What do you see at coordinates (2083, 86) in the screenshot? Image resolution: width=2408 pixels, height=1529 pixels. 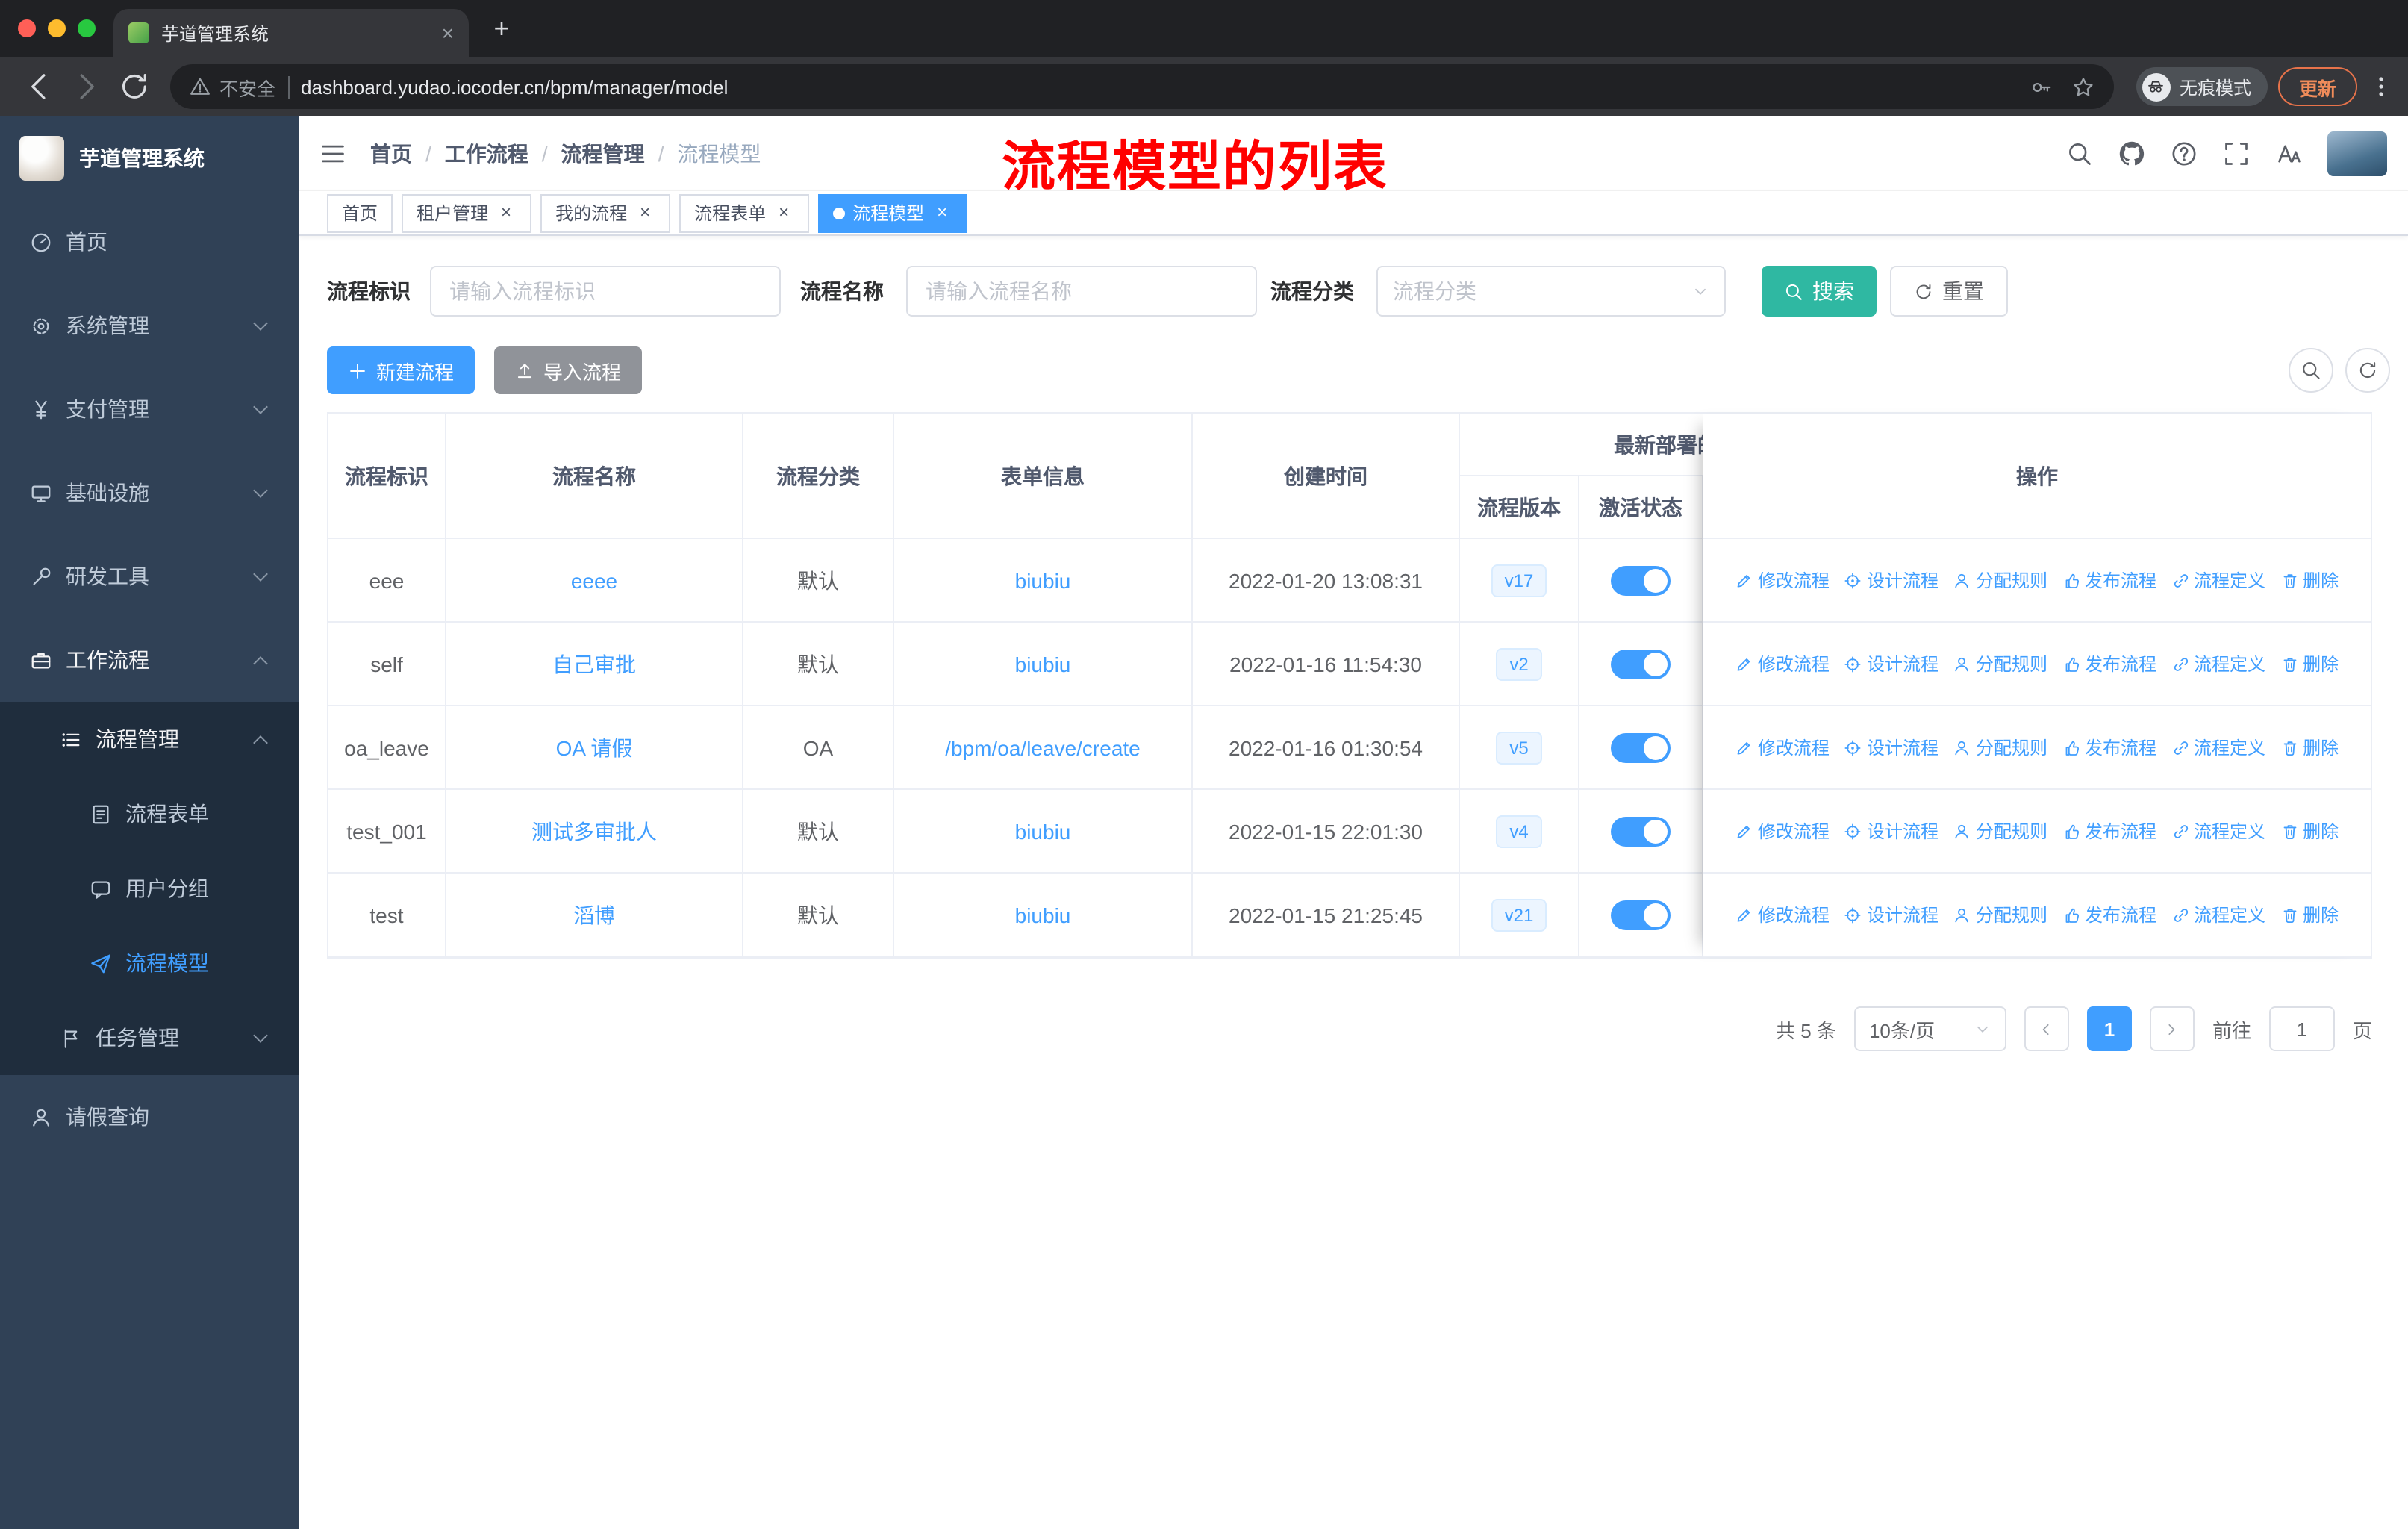 I see `bookmark-star-icon` at bounding box center [2083, 86].